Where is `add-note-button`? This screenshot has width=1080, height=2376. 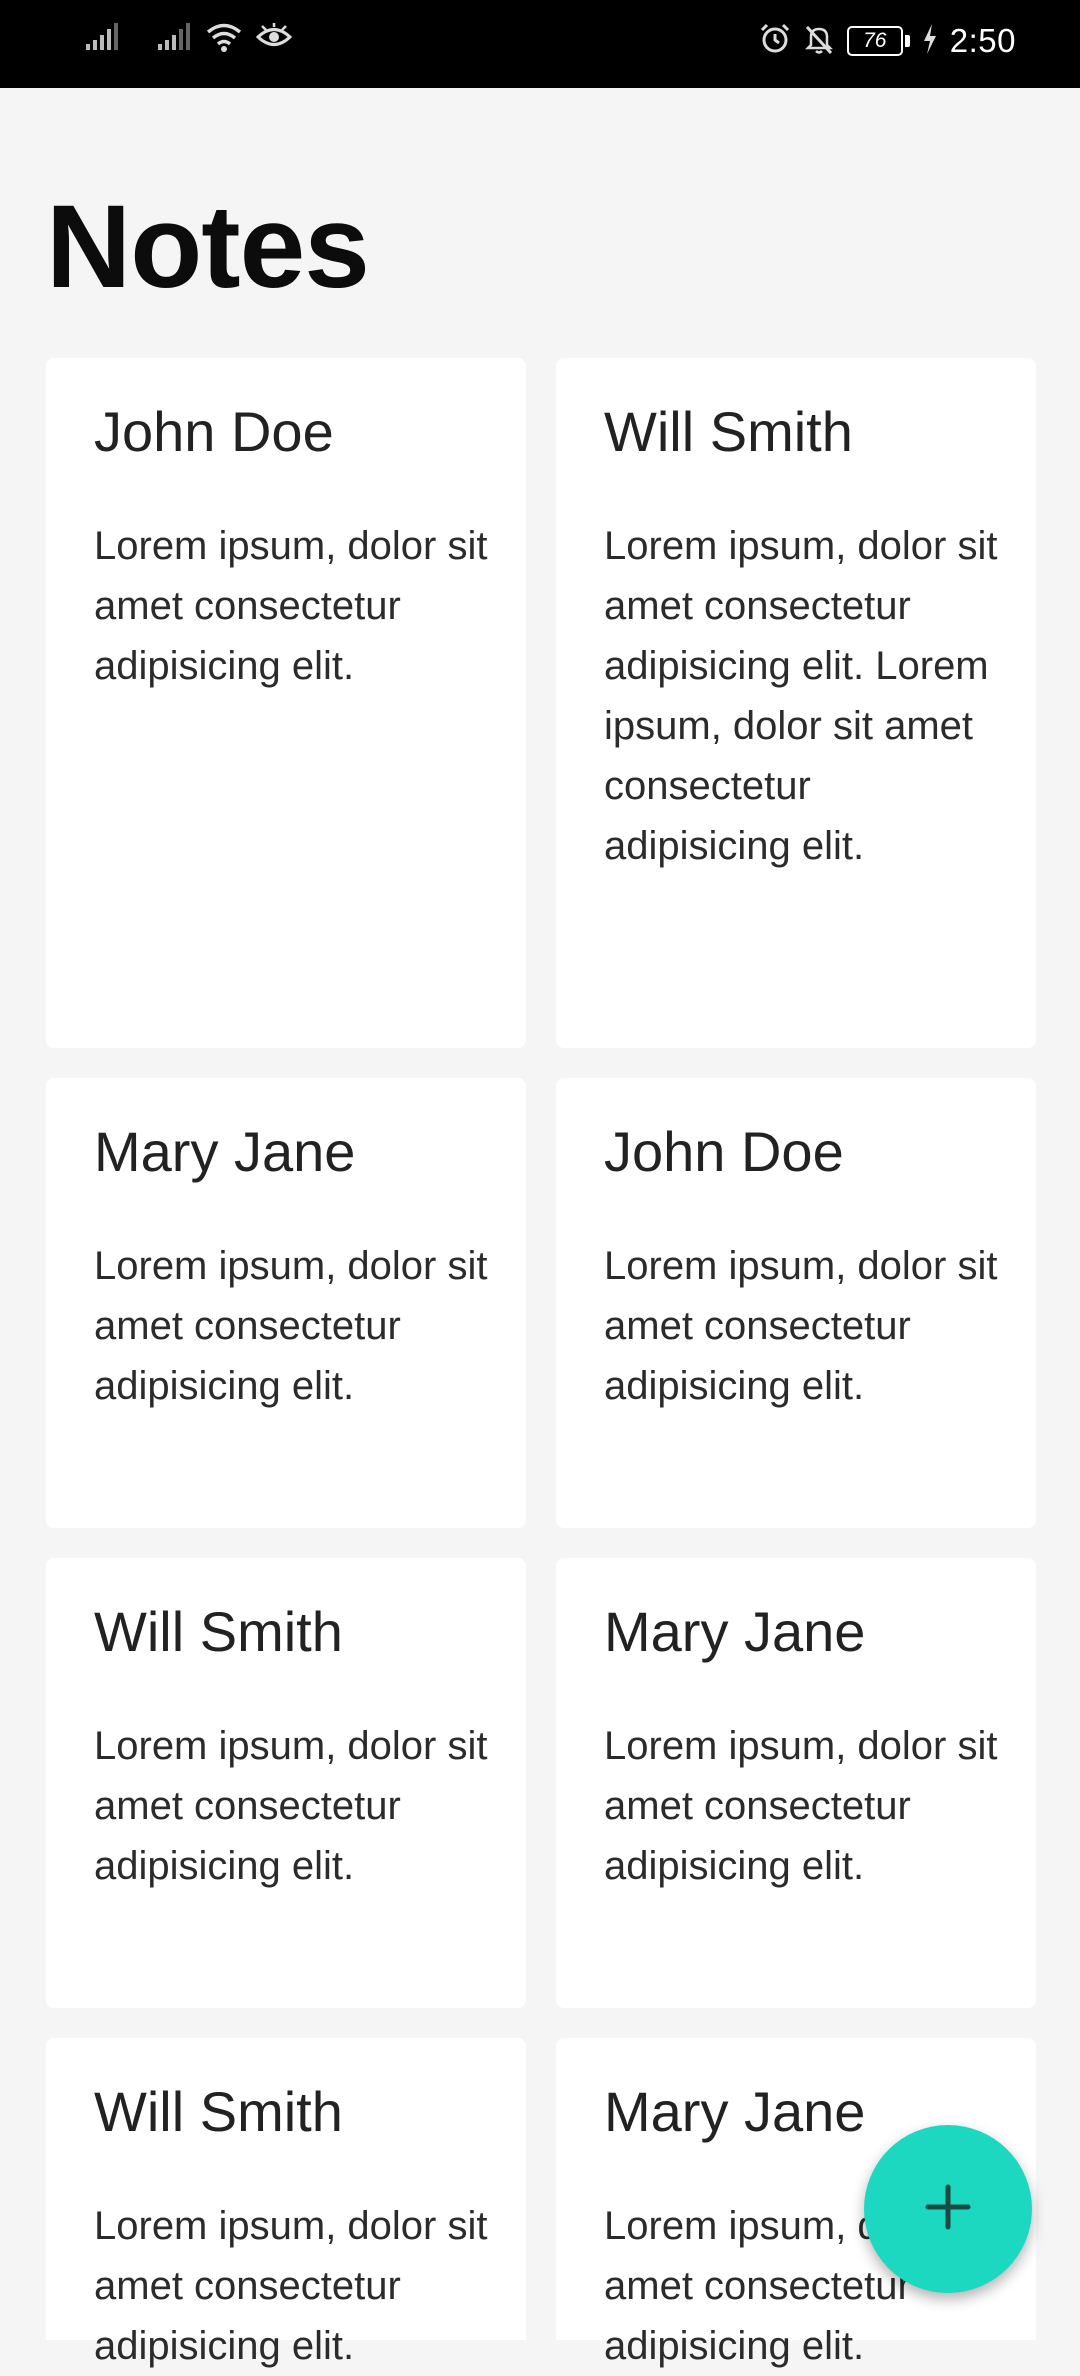
add-note-button is located at coordinates (948, 2209).